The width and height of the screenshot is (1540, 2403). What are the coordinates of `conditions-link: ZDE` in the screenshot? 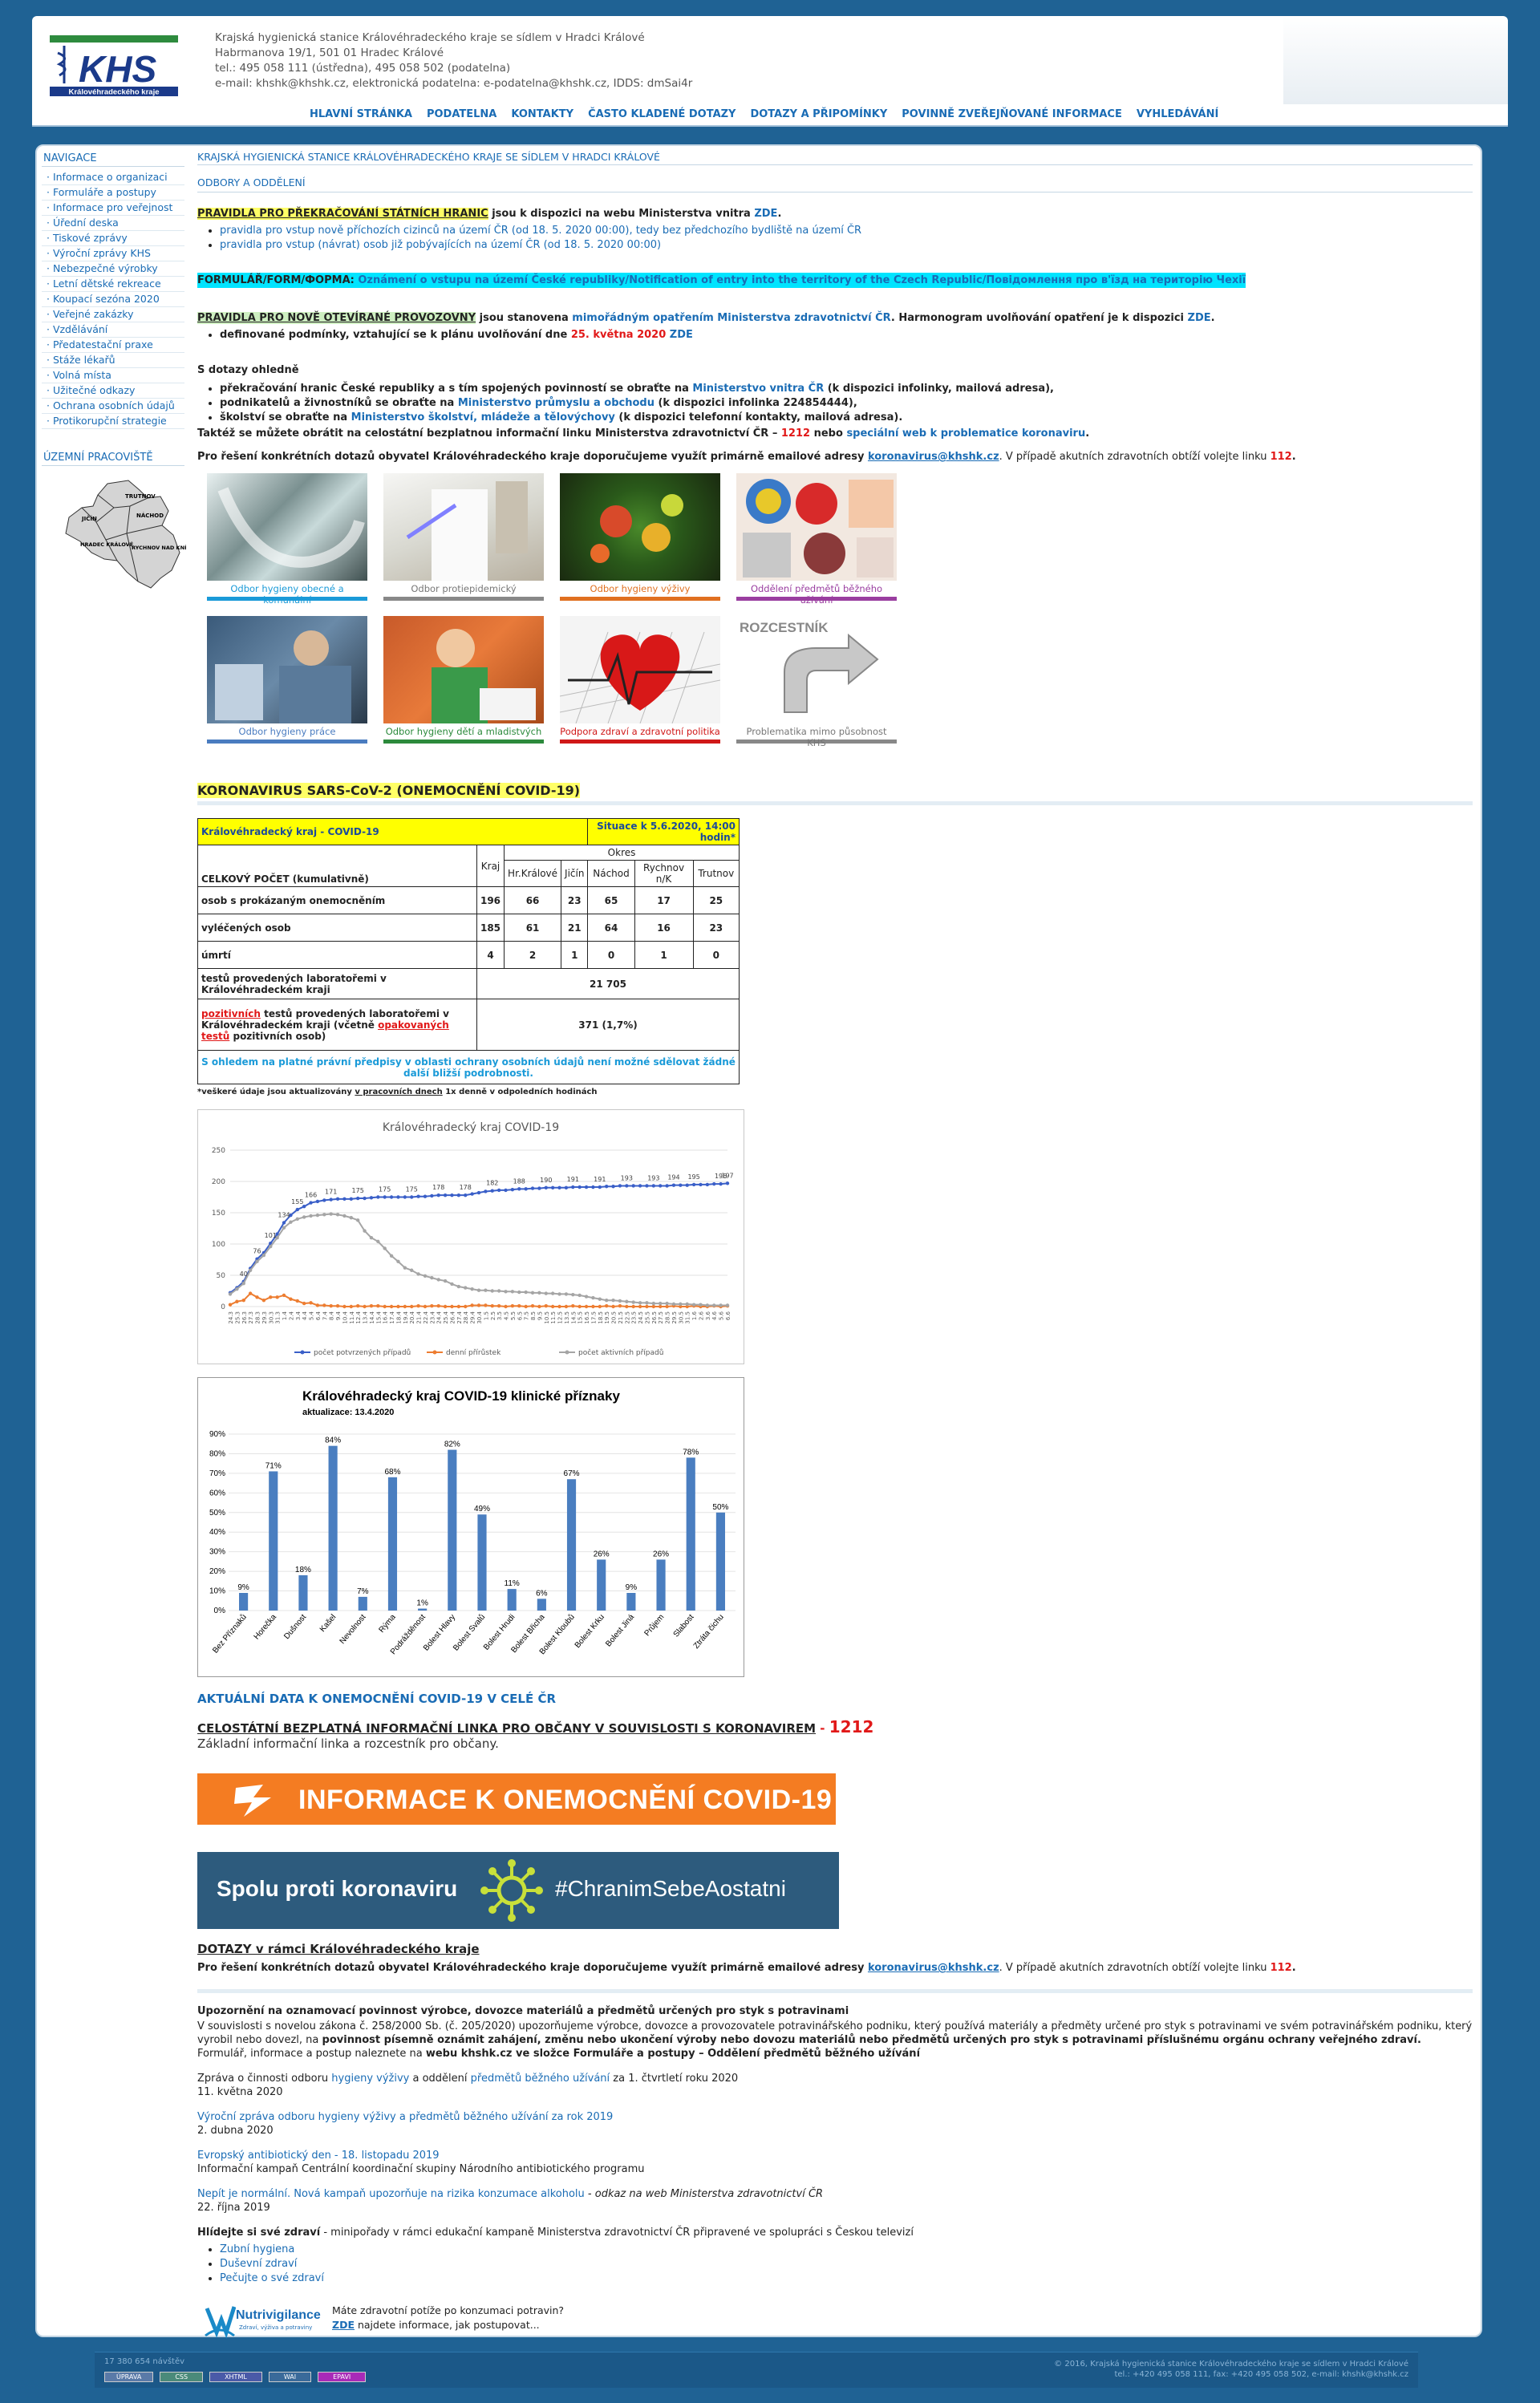 It's located at (681, 335).